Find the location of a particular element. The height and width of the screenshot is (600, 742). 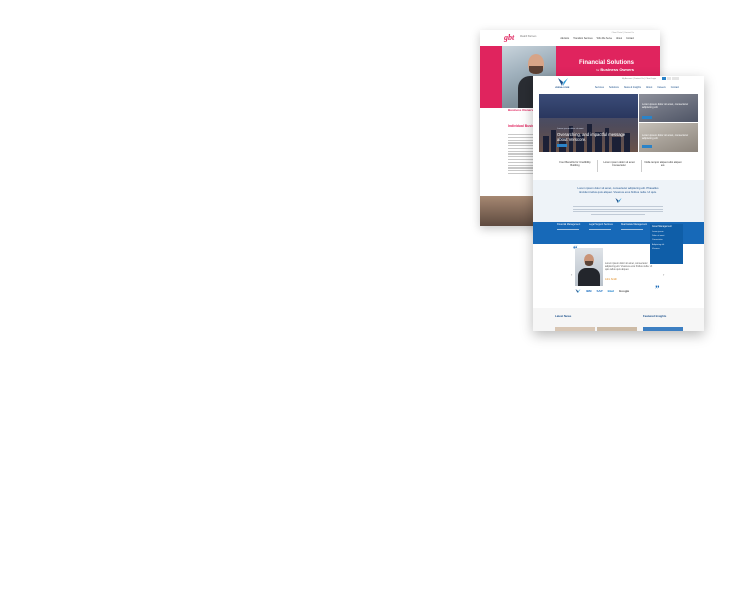

front-hero-kicker: Lorem ipsum dolor sit amet is located at coordinates (570, 129).